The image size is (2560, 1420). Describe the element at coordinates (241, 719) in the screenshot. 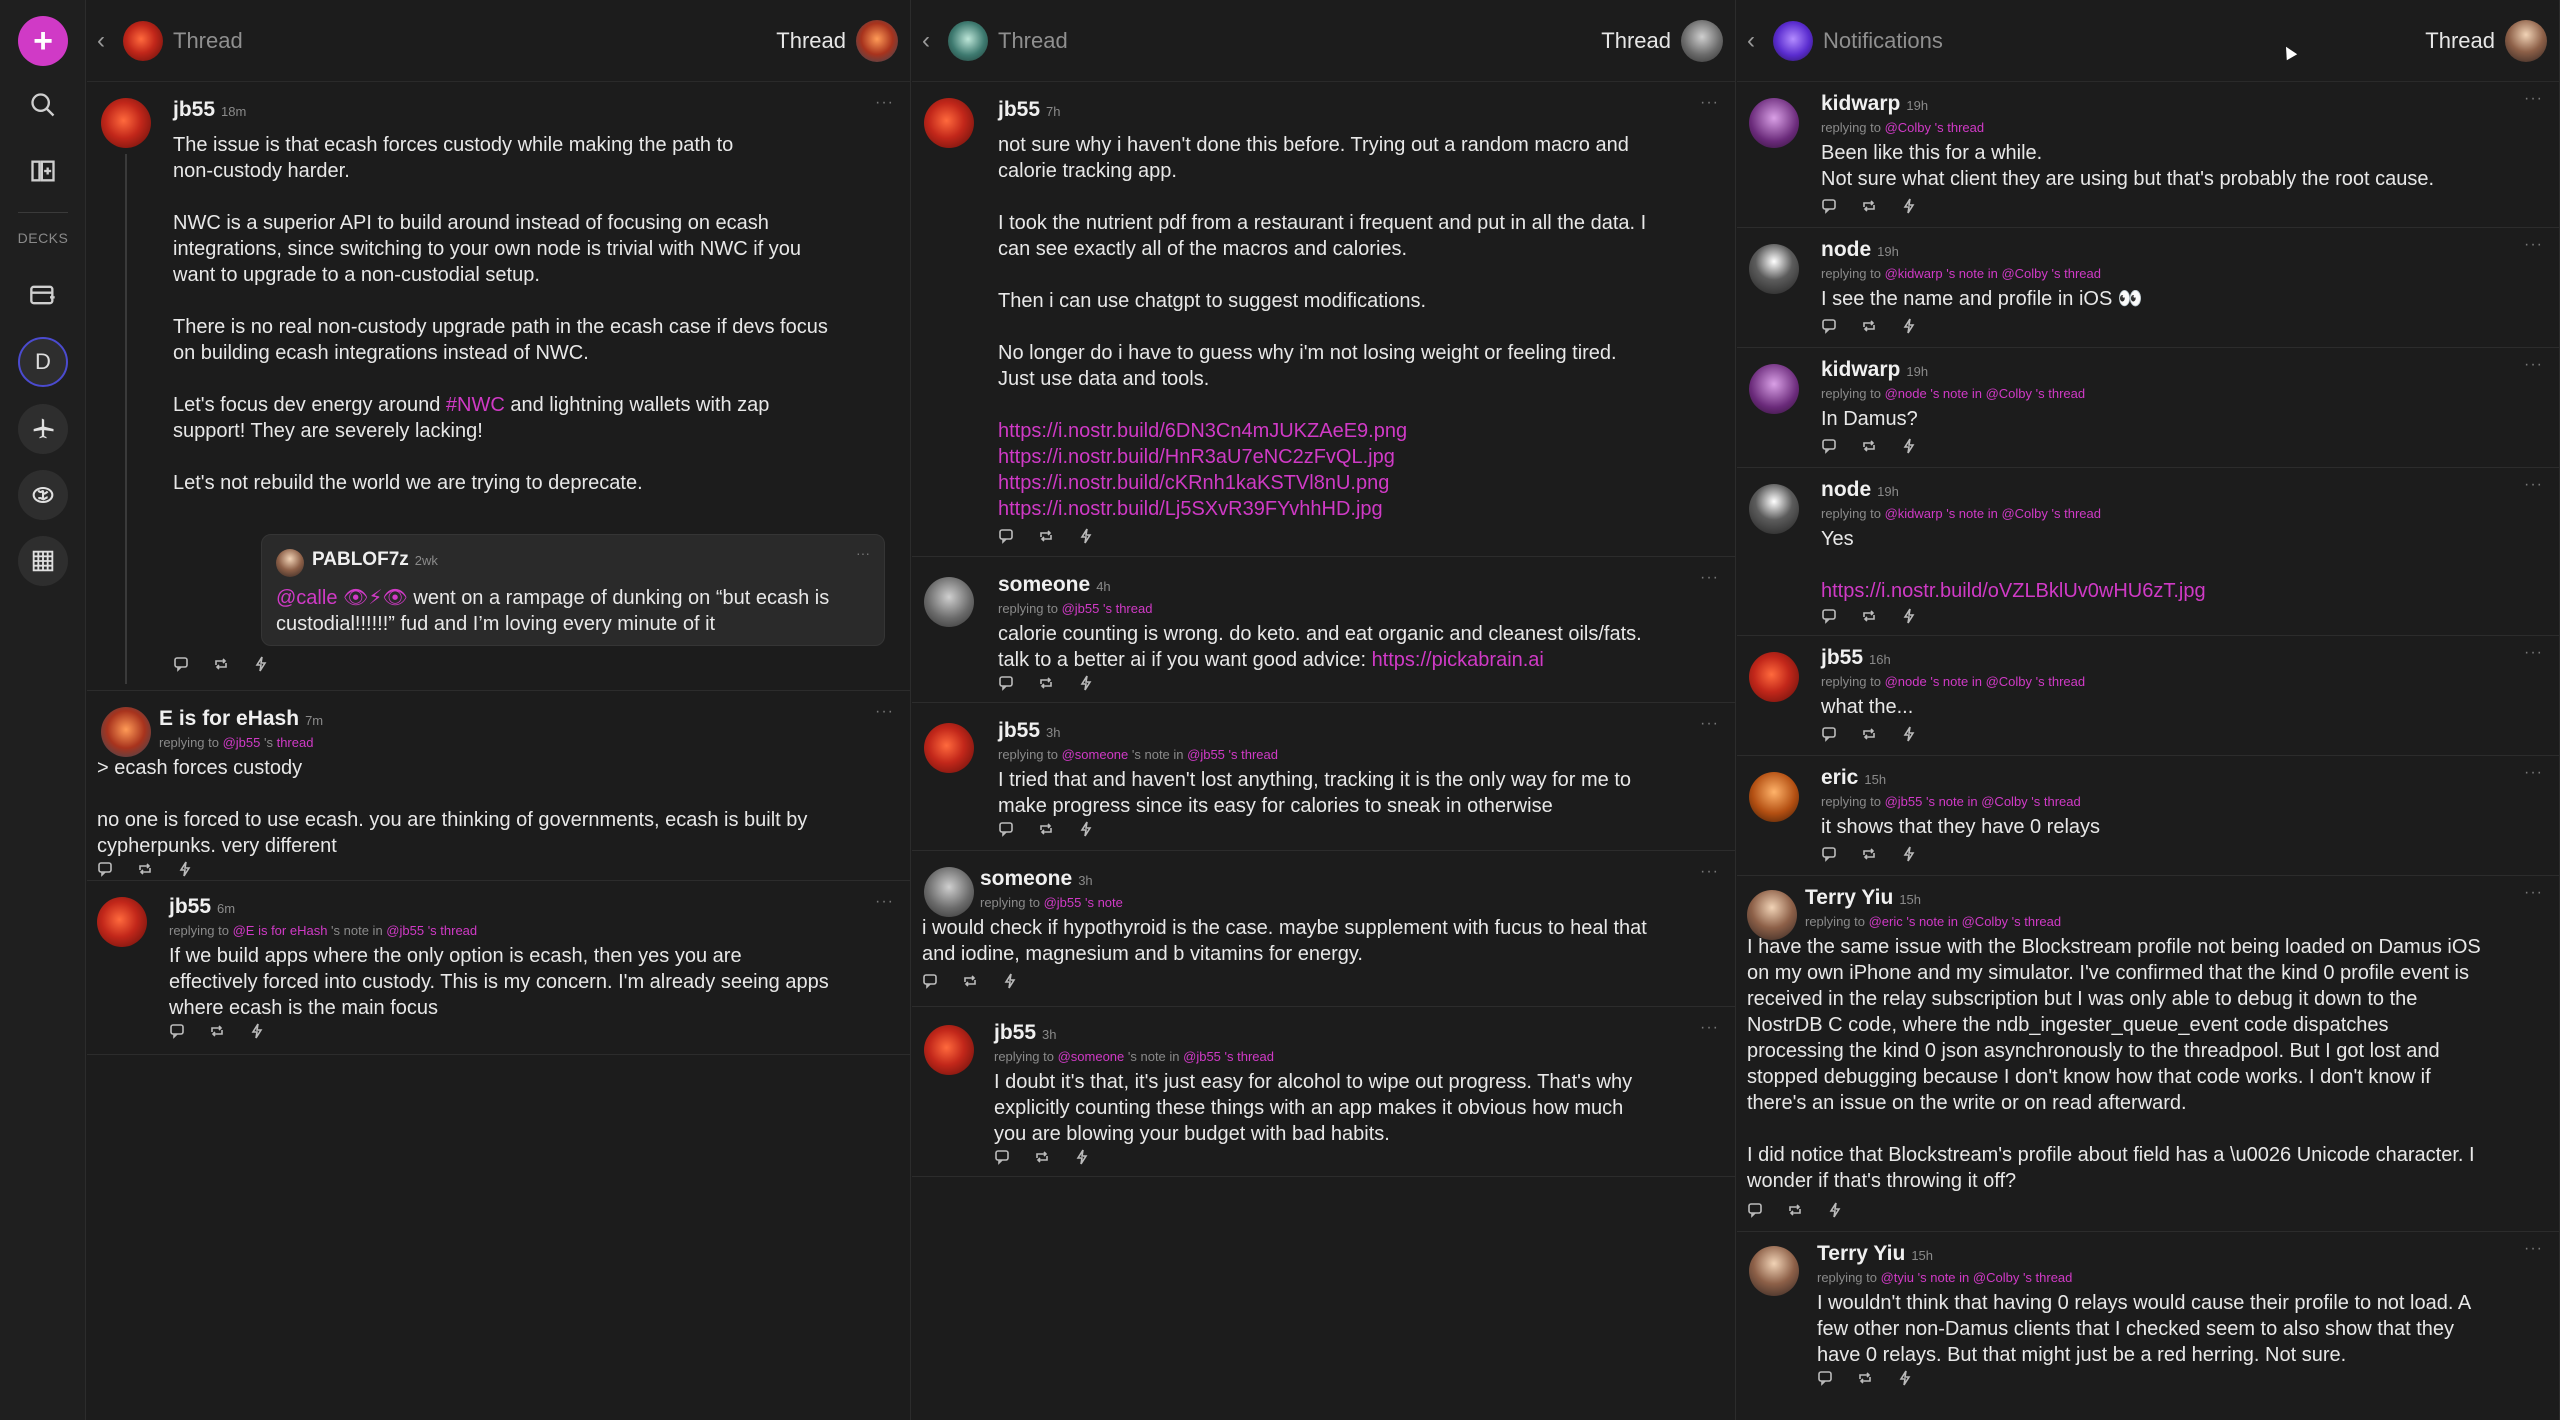

I see `note-author: E is for eHash 7m` at that location.